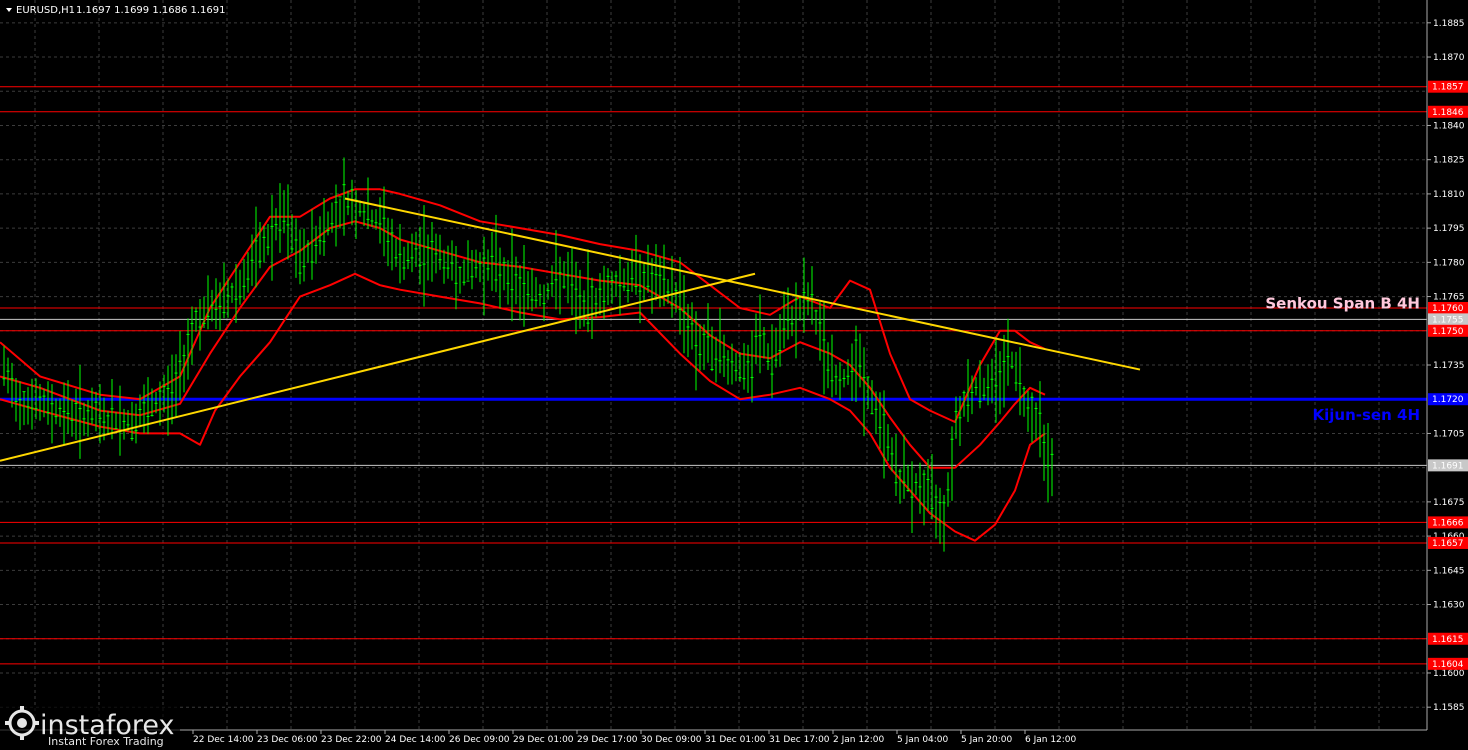 This screenshot has height=750, width=1468. What do you see at coordinates (1449, 229) in the screenshot?
I see `y-tick-label: 1.1795` at bounding box center [1449, 229].